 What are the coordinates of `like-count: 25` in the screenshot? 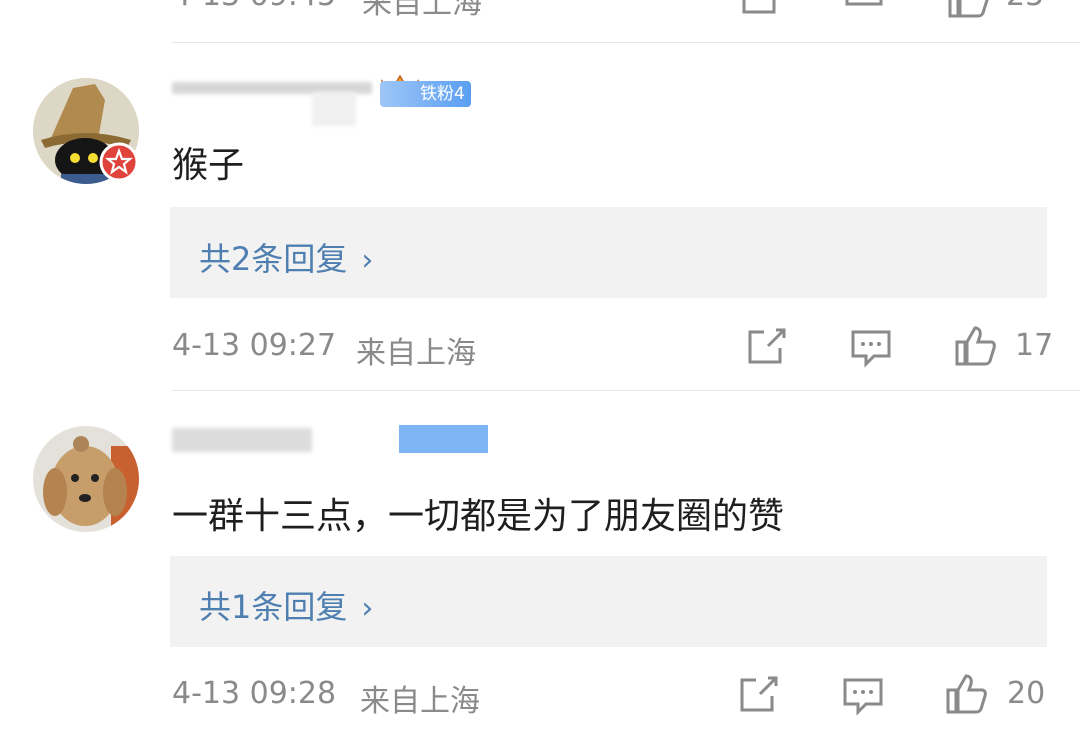 It's located at (1025, 6).